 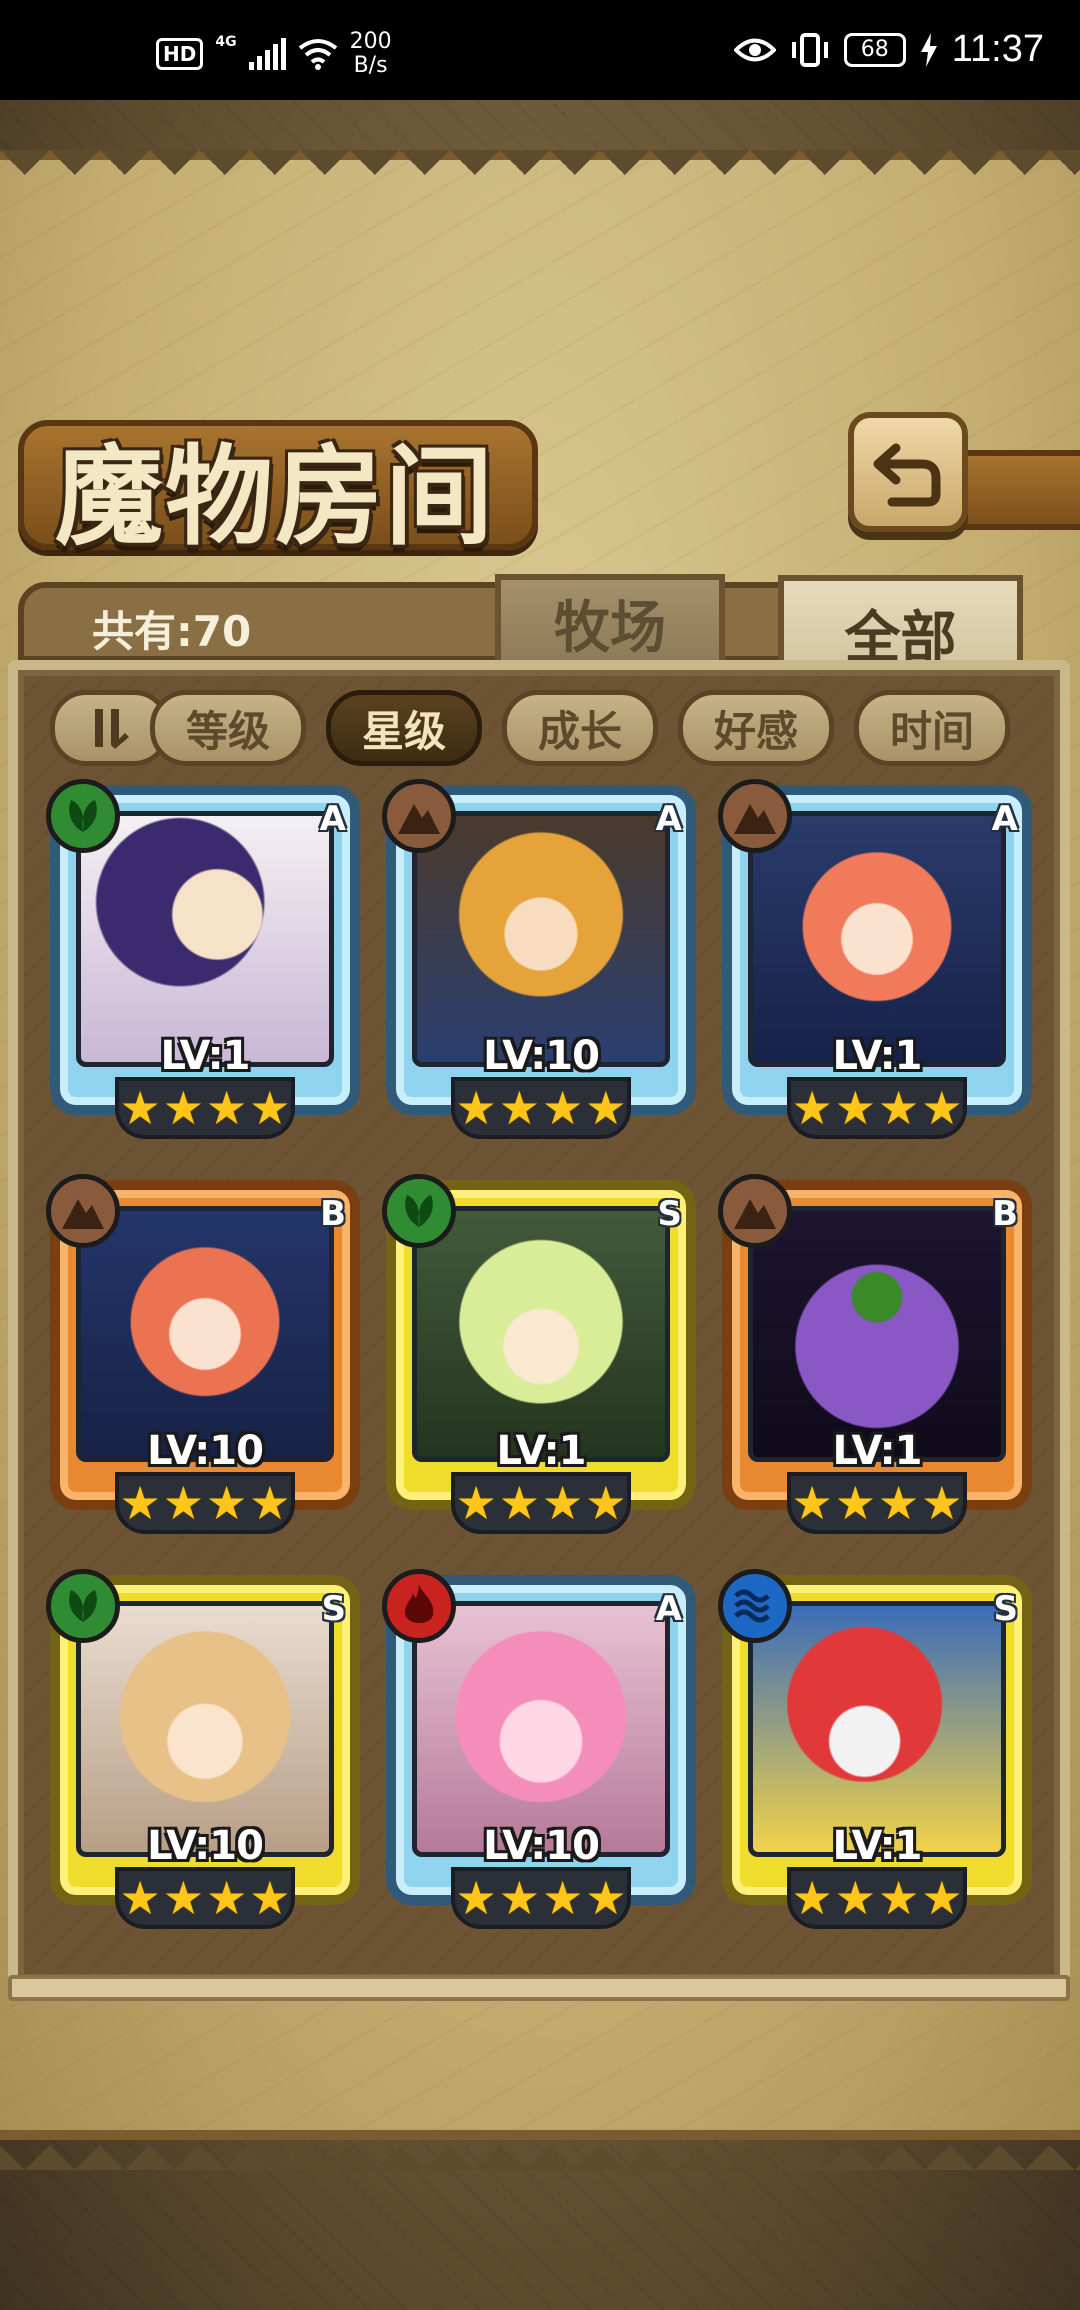 What do you see at coordinates (275, 497) in the screenshot?
I see `page-title: 魔物房间` at bounding box center [275, 497].